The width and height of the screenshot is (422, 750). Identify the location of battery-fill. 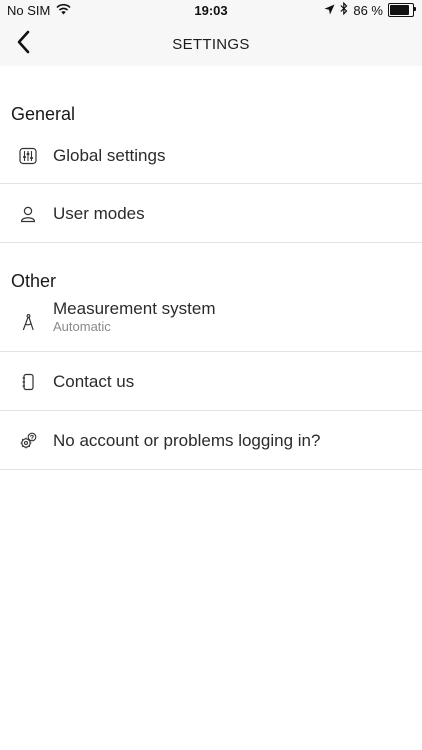
(399, 10).